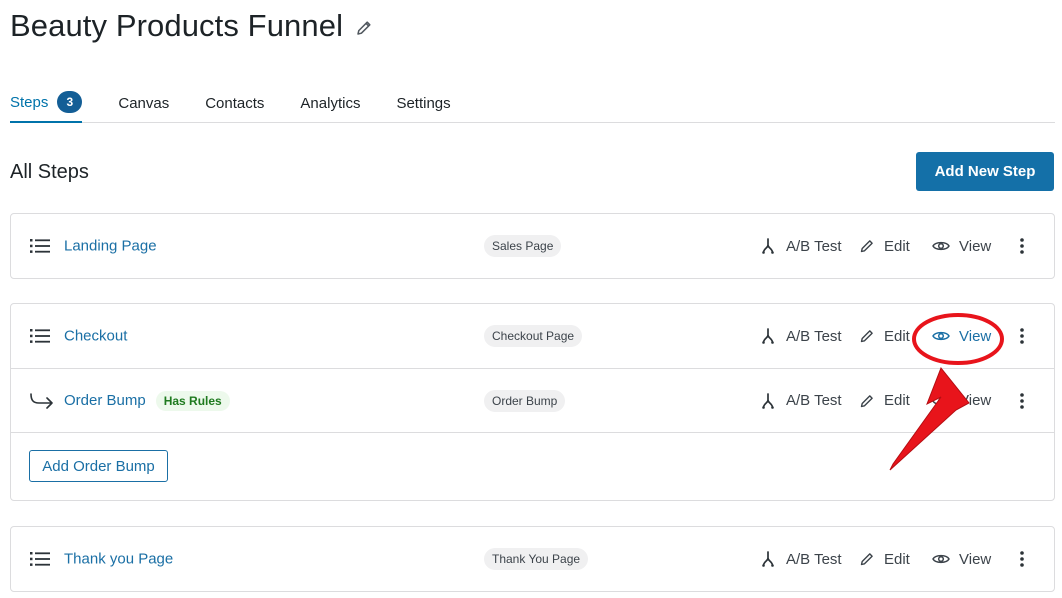 The width and height of the screenshot is (1062, 598). What do you see at coordinates (364, 28) in the screenshot?
I see `pencil-icon` at bounding box center [364, 28].